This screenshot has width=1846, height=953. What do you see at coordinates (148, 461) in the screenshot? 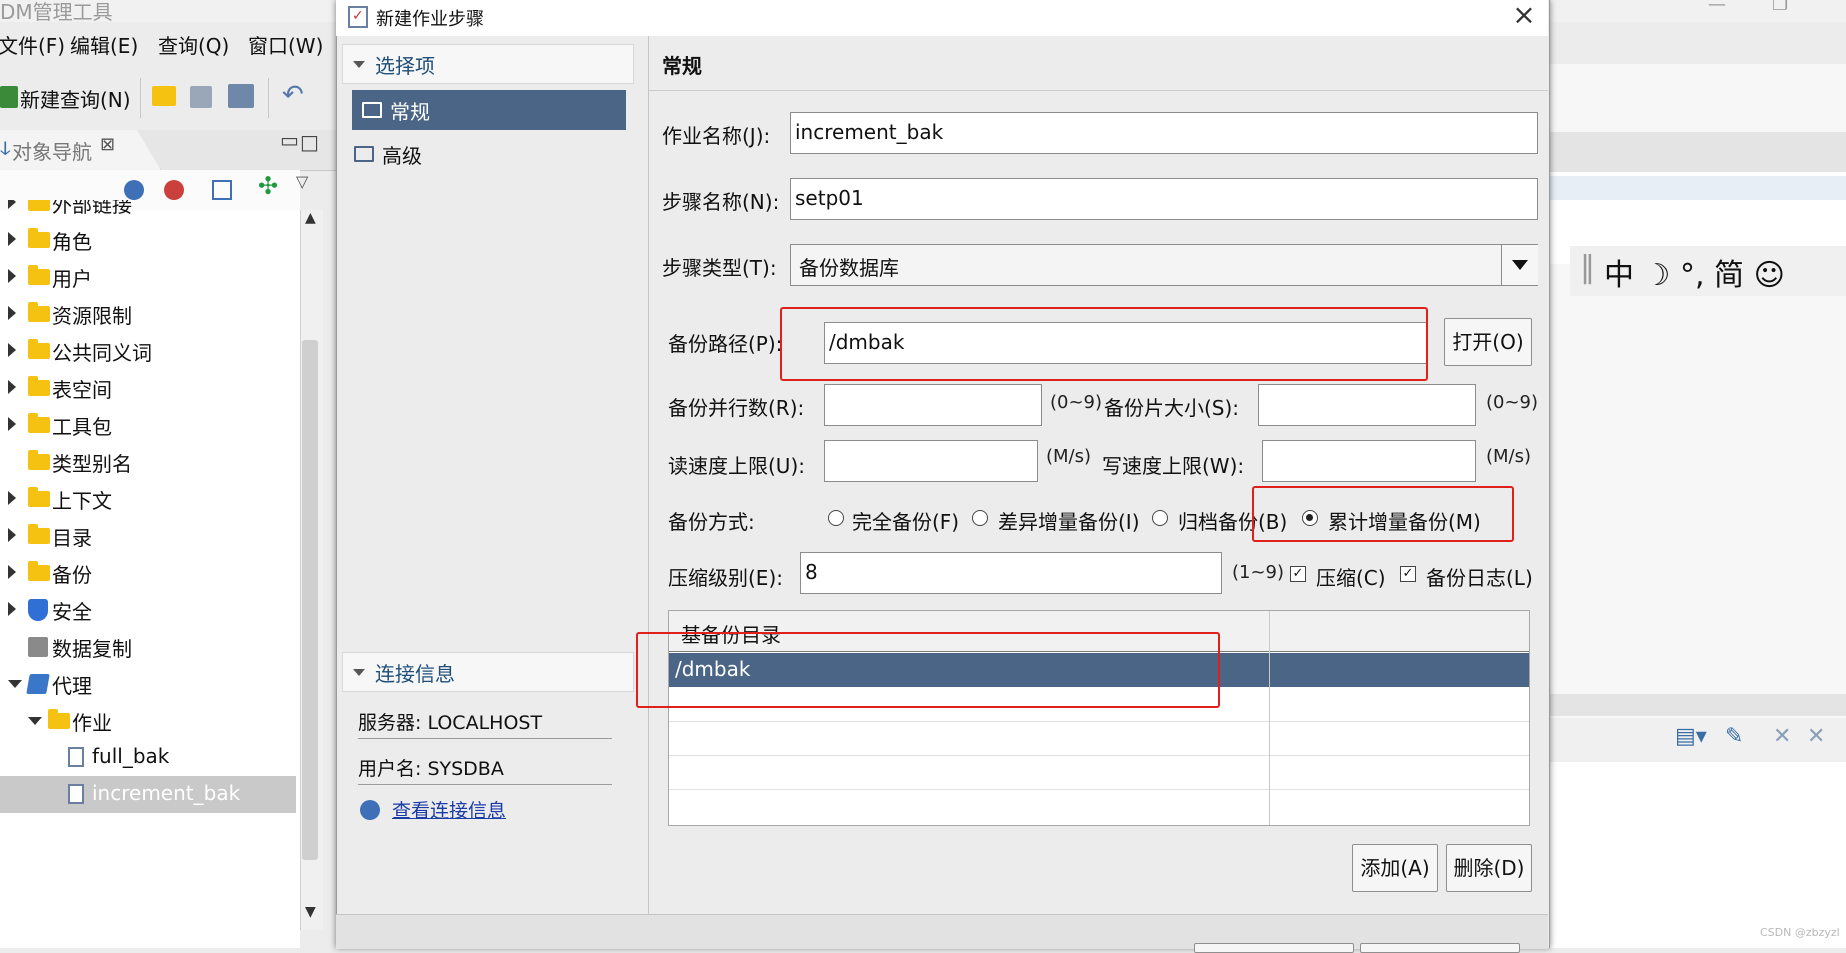
I see `tree-item: 类型别名` at bounding box center [148, 461].